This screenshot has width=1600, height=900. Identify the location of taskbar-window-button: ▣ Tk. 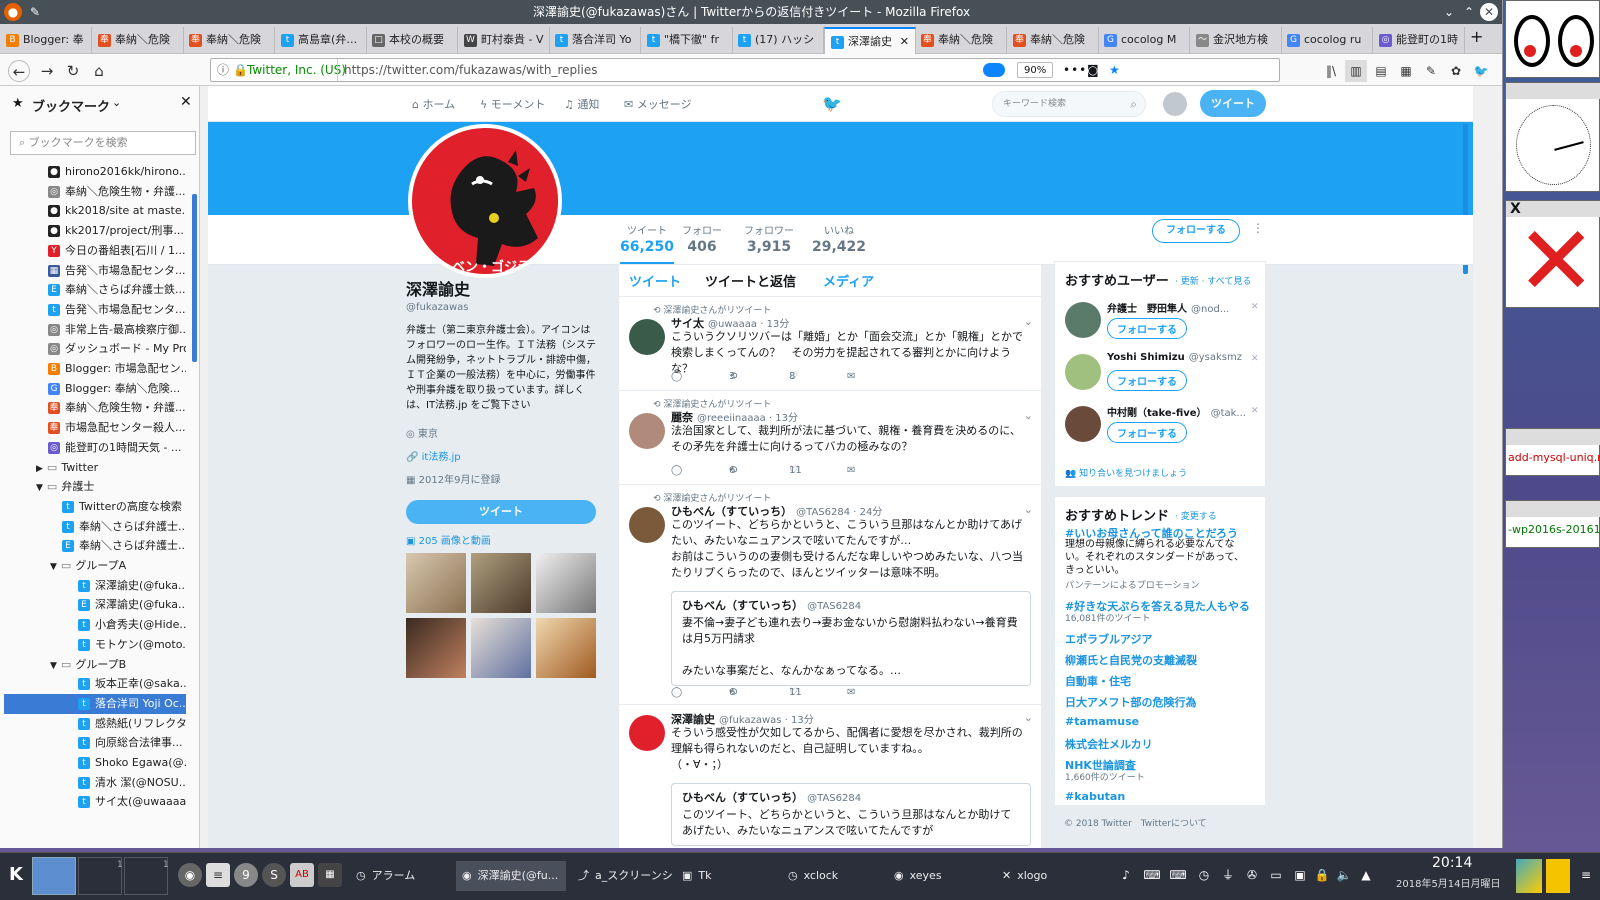
(727, 876).